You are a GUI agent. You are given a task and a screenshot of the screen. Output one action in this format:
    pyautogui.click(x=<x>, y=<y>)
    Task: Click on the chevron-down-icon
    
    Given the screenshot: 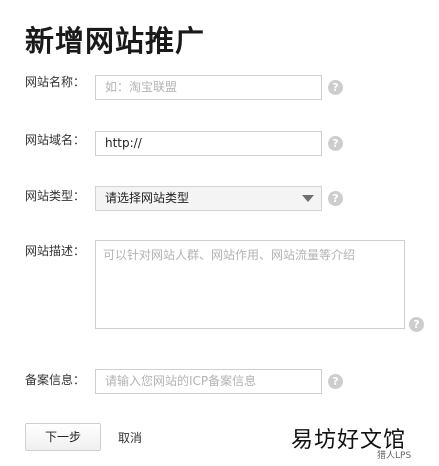 What is the action you would take?
    pyautogui.click(x=308, y=198)
    